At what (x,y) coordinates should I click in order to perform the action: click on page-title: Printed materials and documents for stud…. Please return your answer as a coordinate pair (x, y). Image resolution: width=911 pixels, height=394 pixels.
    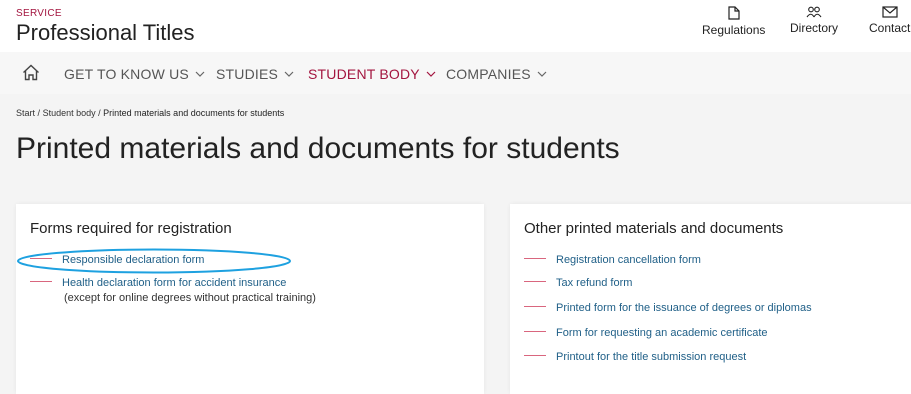
    Looking at the image, I should click on (318, 148).